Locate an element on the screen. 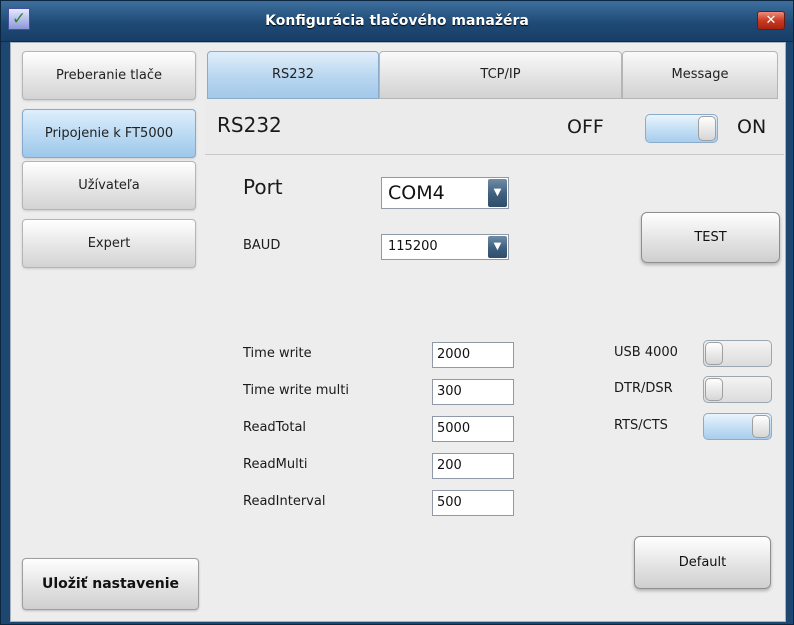 Image resolution: width=794 pixels, height=625 pixels. read-total-label: ReadTotal is located at coordinates (275, 427).